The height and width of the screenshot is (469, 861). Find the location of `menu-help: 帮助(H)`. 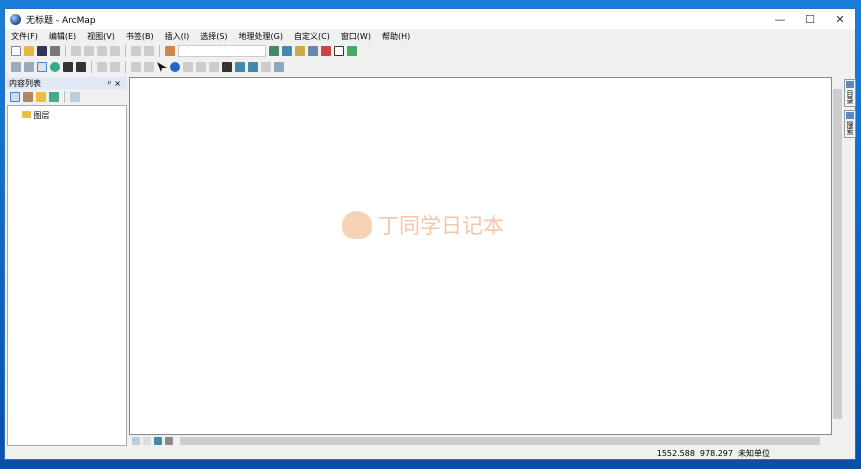

menu-help: 帮助(H) is located at coordinates (396, 36).